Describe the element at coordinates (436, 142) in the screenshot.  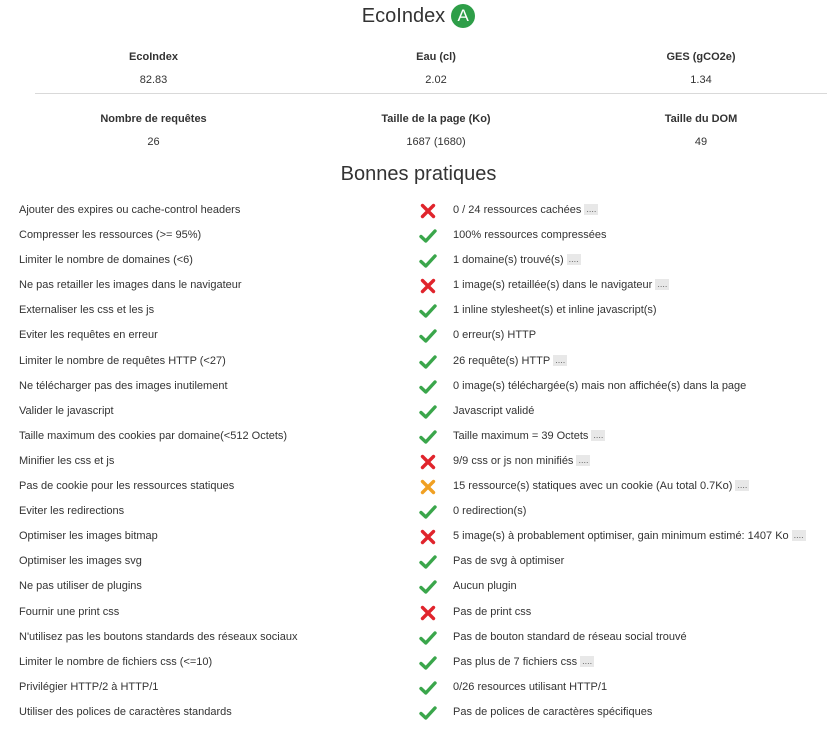
I see `metric-value: 1687 (1680)` at that location.